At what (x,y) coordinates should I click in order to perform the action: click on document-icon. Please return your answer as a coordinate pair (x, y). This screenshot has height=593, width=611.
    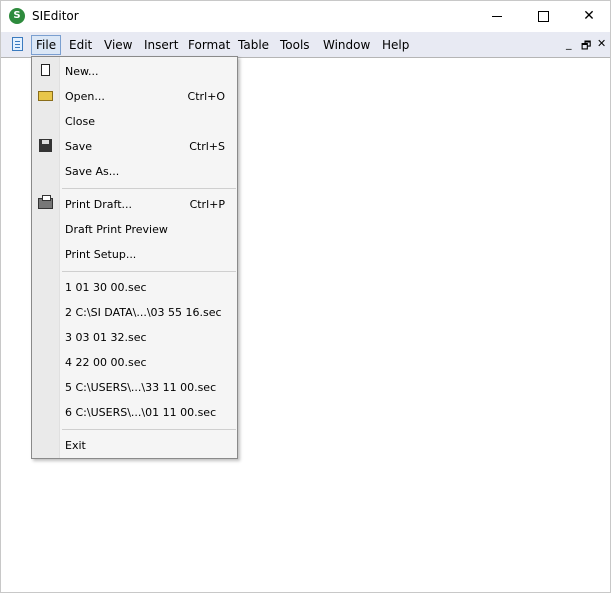
    Looking at the image, I should click on (17, 44).